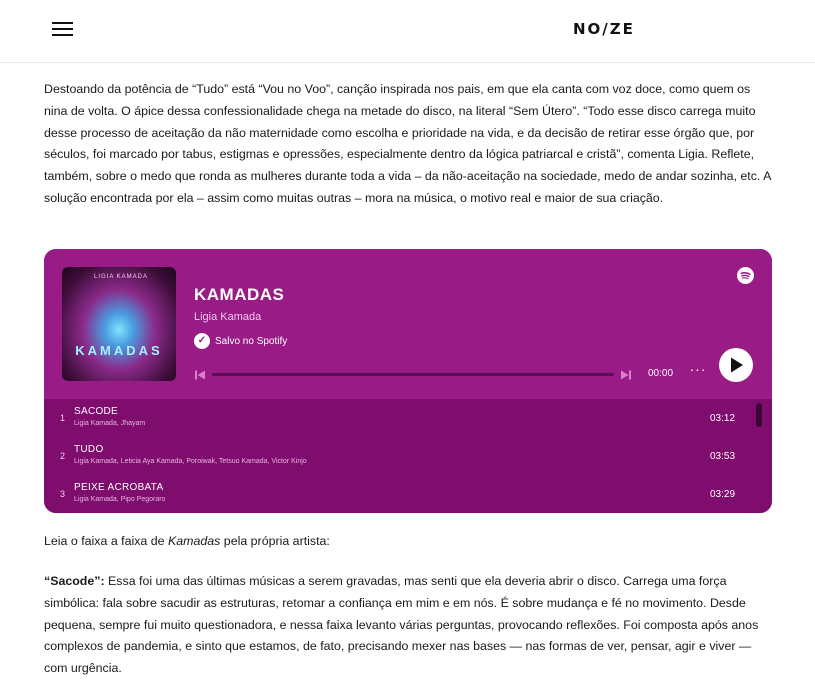 The image size is (815, 686). I want to click on artist-link: Ligia Kamada, so click(227, 317).